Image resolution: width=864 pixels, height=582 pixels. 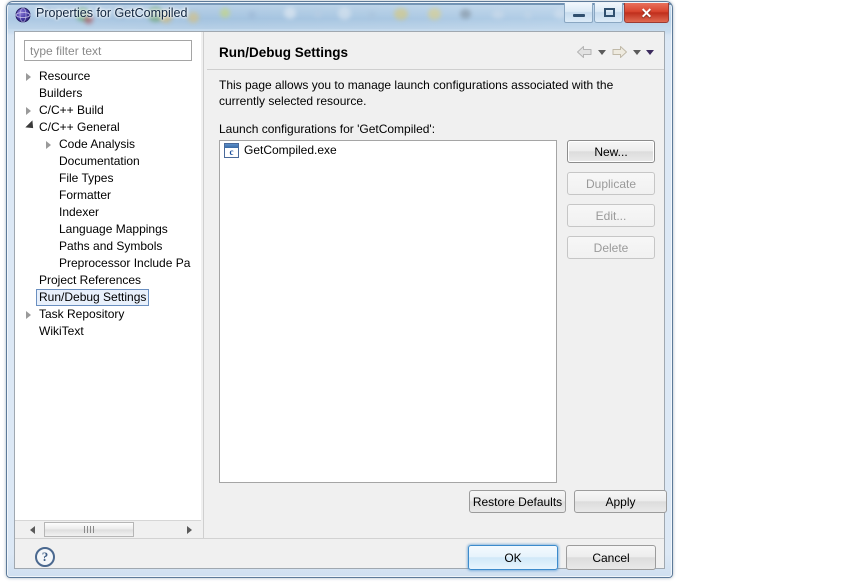 What do you see at coordinates (31, 126) in the screenshot?
I see `tree-collapse-icon` at bounding box center [31, 126].